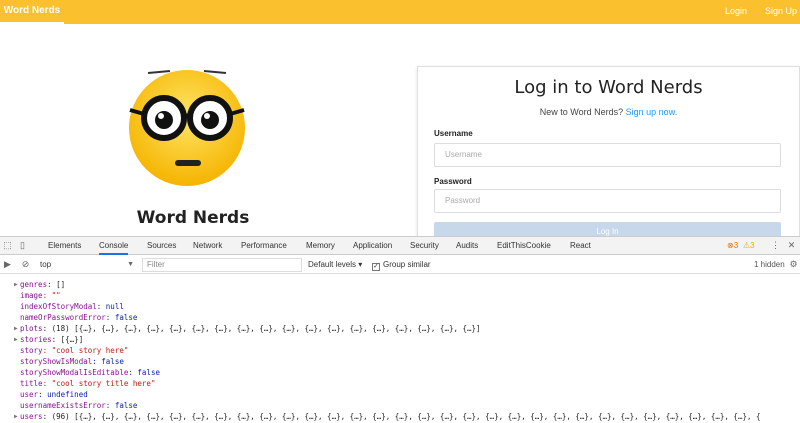 The image size is (800, 423). Describe the element at coordinates (187, 128) in the screenshot. I see `nerd-face-icon` at that location.